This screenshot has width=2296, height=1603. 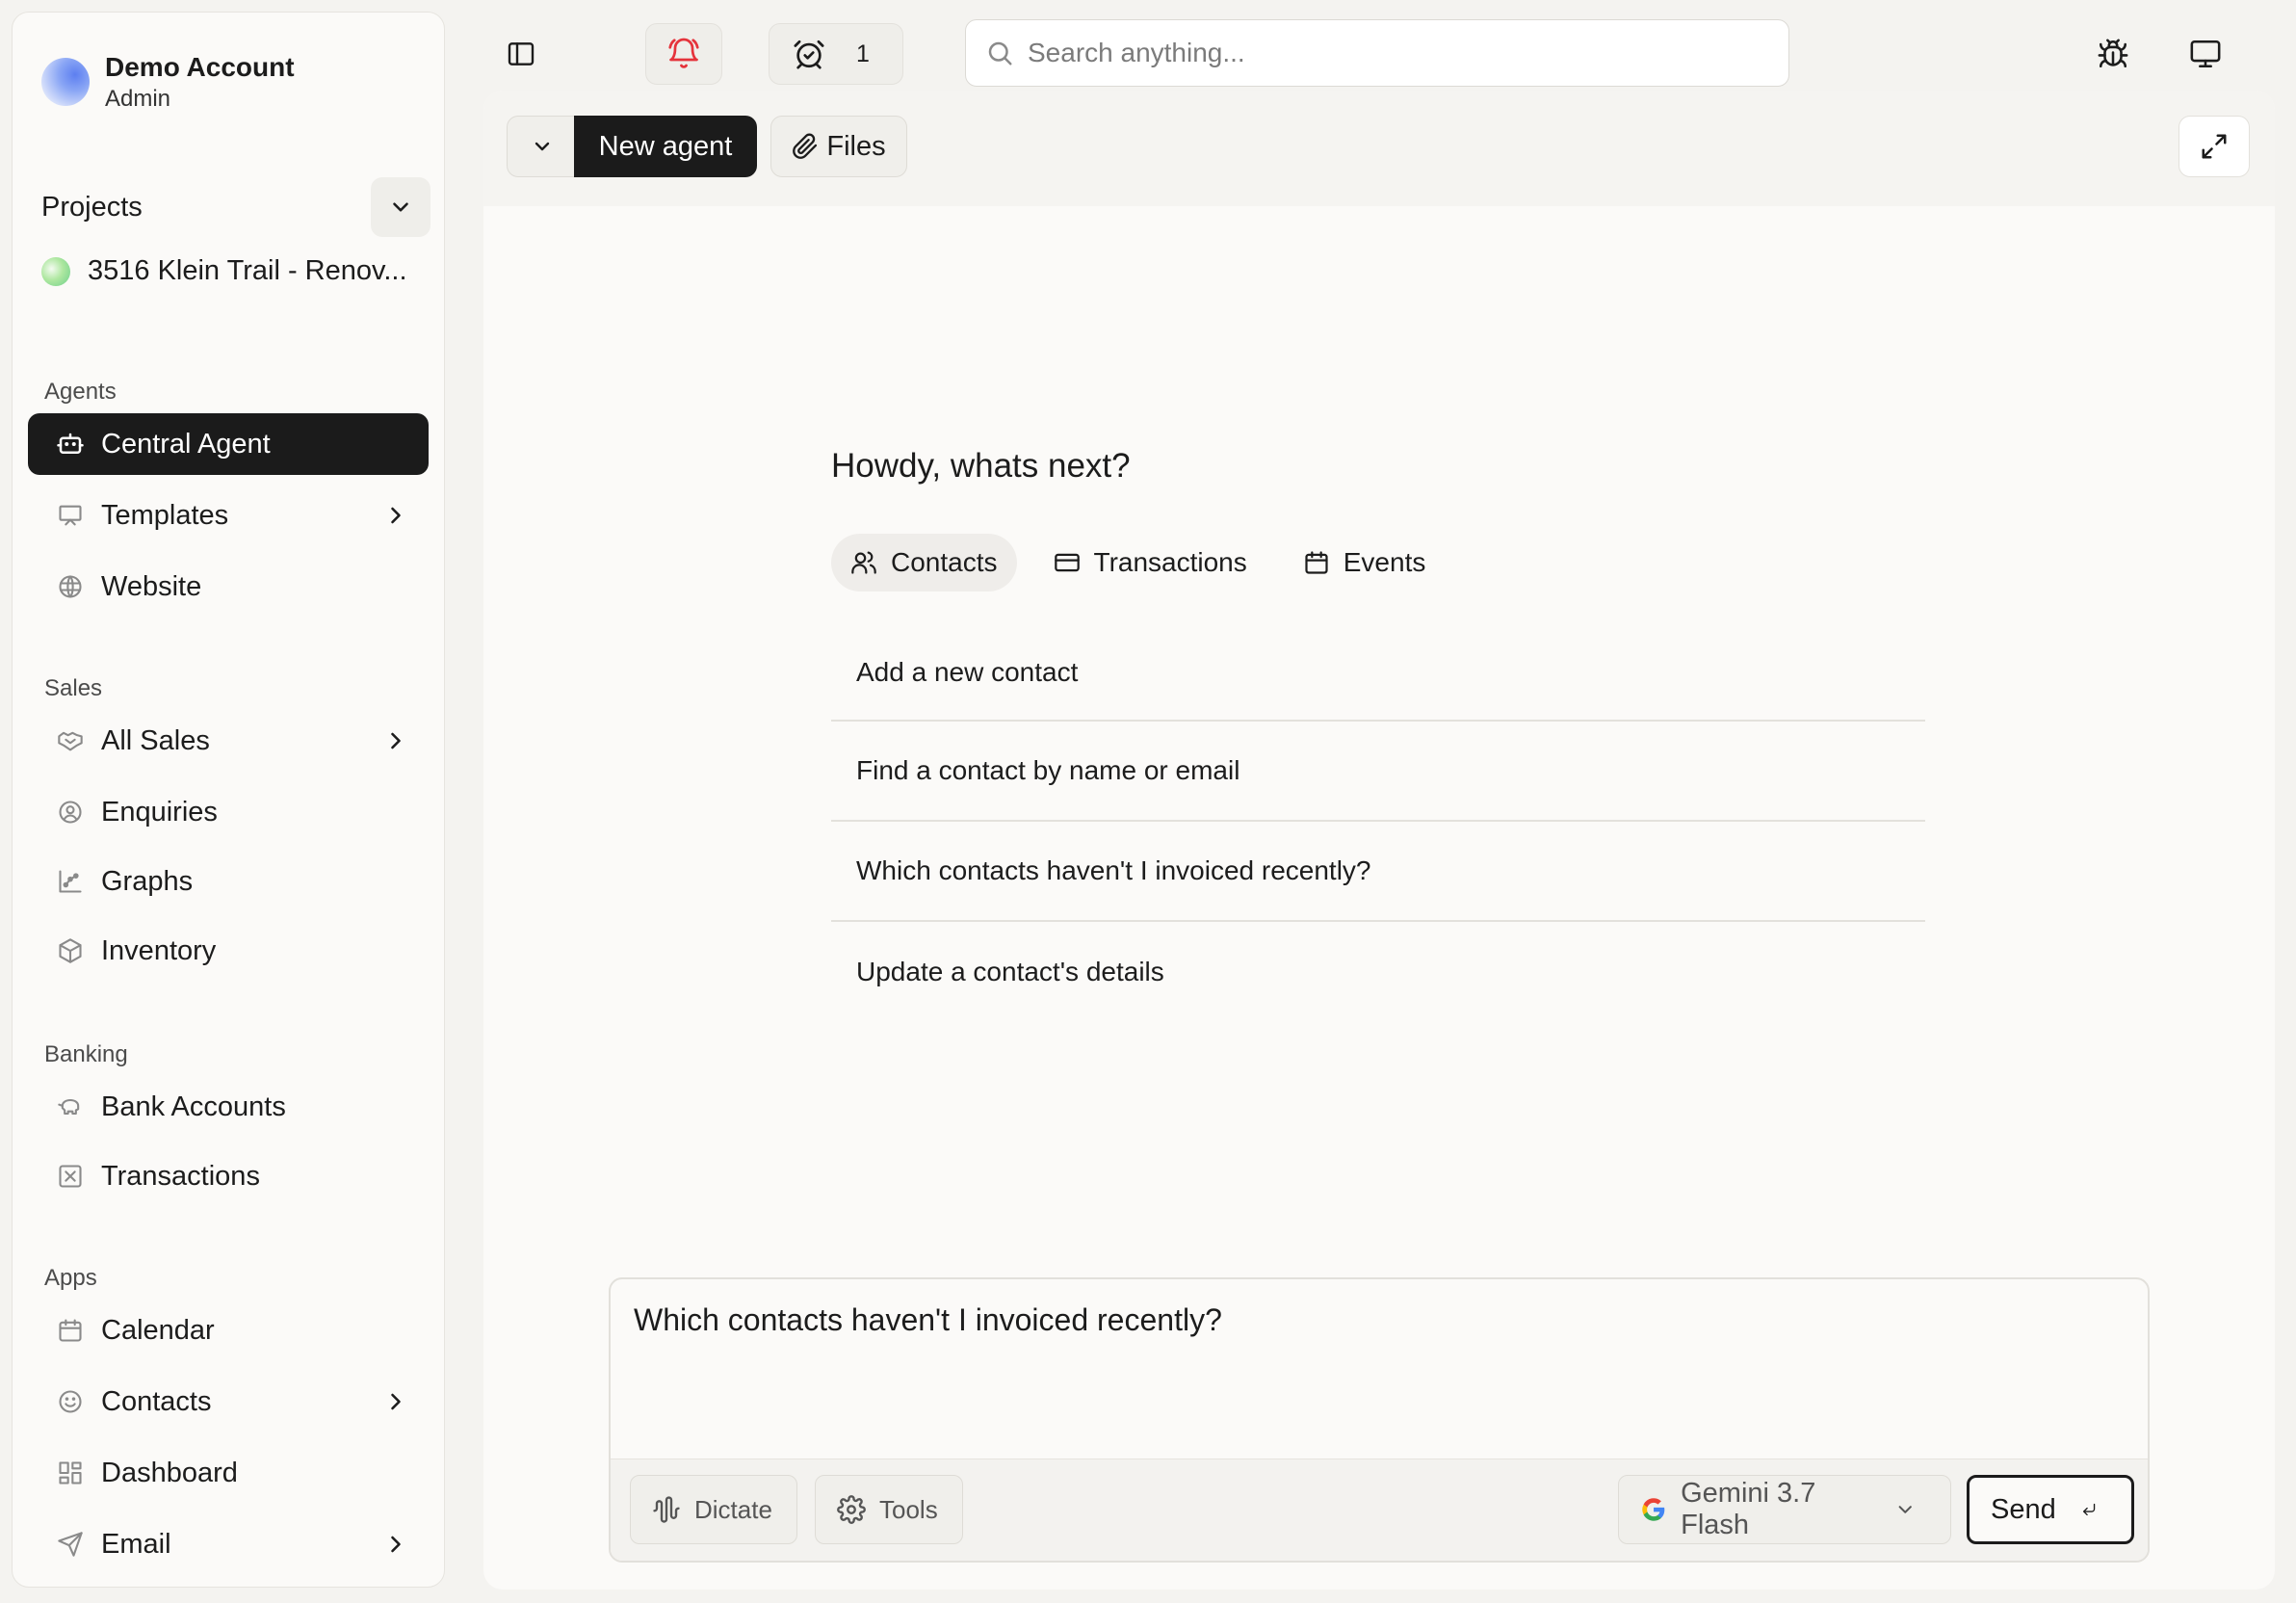 What do you see at coordinates (908, 1509) in the screenshot?
I see `tools-label: Tools` at bounding box center [908, 1509].